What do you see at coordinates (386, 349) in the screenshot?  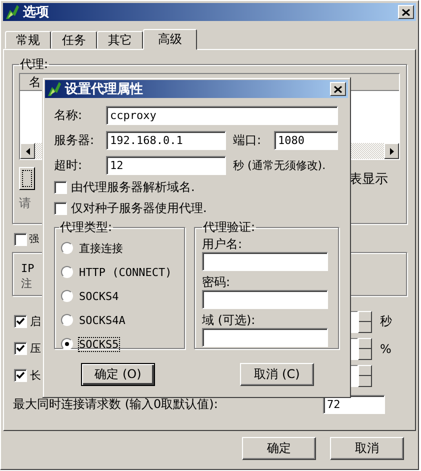 I see `unit-label: %` at bounding box center [386, 349].